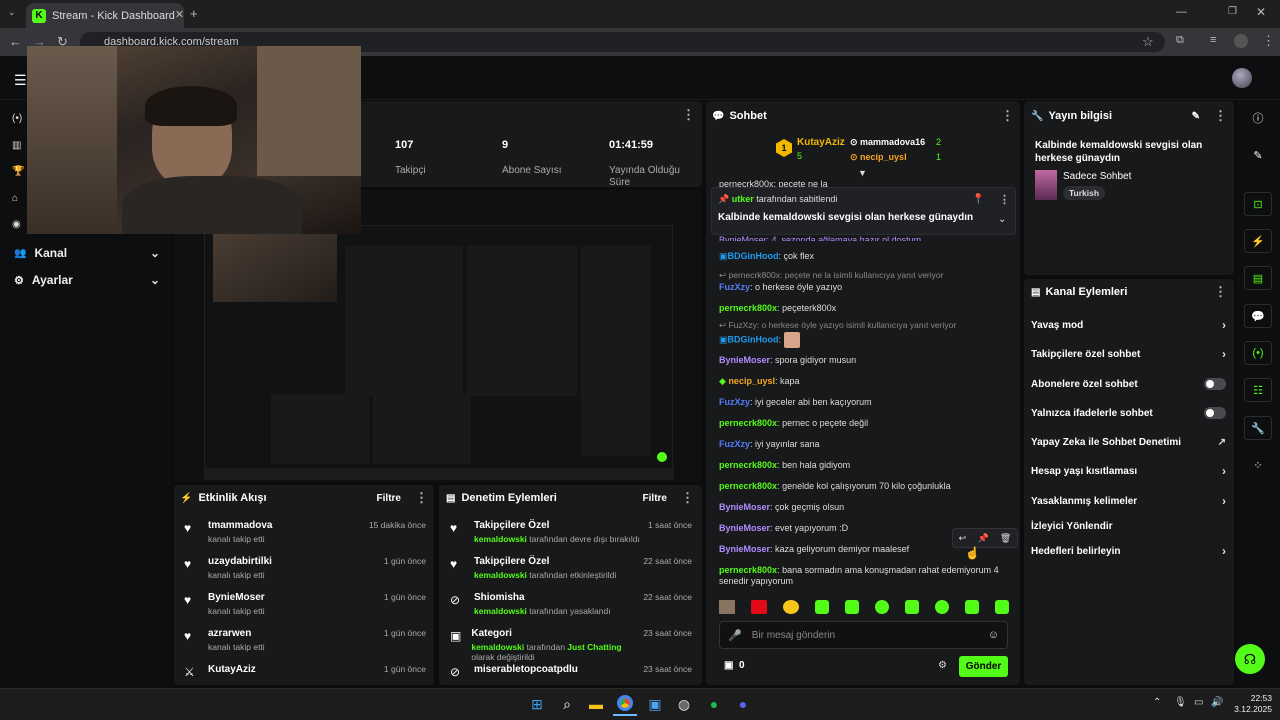 The image size is (1280, 720). What do you see at coordinates (1220, 116) in the screenshot?
I see `stream-info-menu-icon: ⋮` at bounding box center [1220, 116].